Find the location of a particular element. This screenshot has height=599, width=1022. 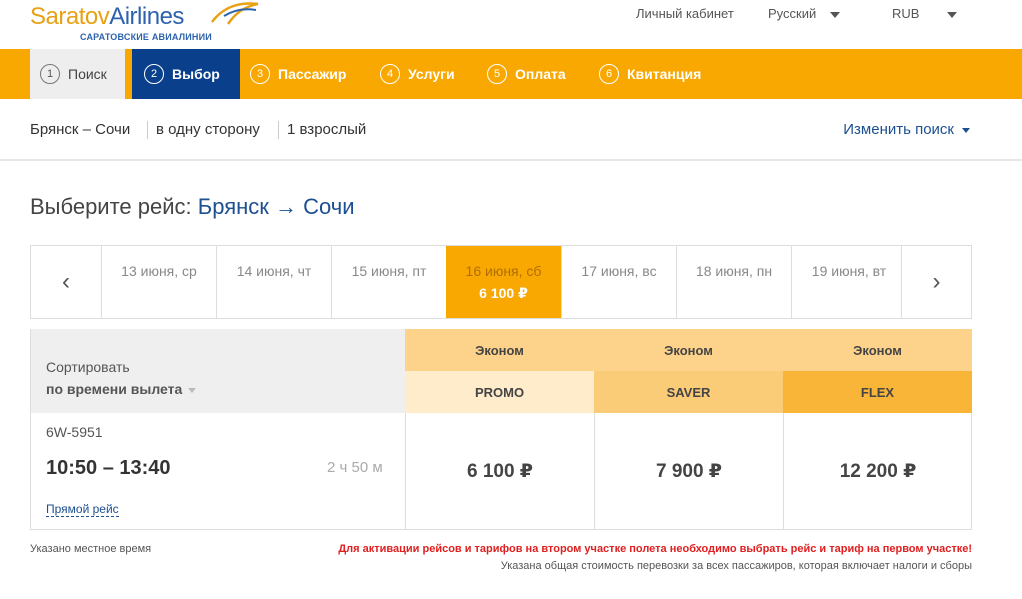

step-label: Поиск is located at coordinates (87, 74).